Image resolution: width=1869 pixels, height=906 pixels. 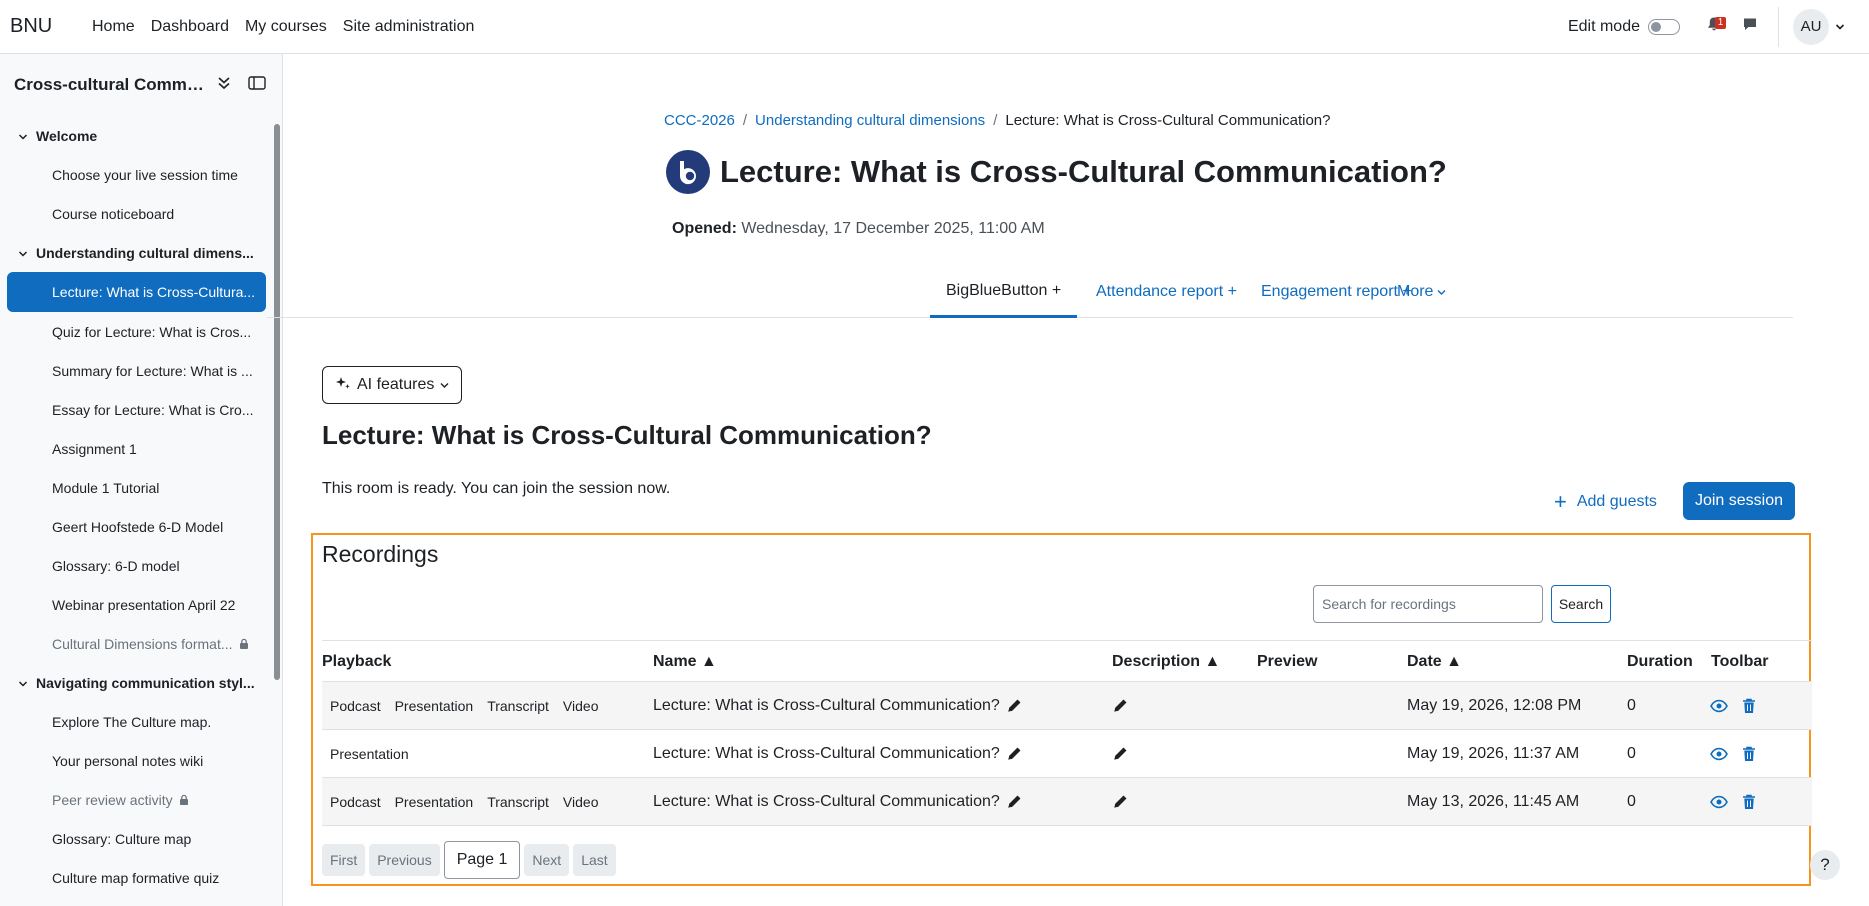 I want to click on sidebar-item-live-session-time: Choose your live session time, so click(x=133, y=174).